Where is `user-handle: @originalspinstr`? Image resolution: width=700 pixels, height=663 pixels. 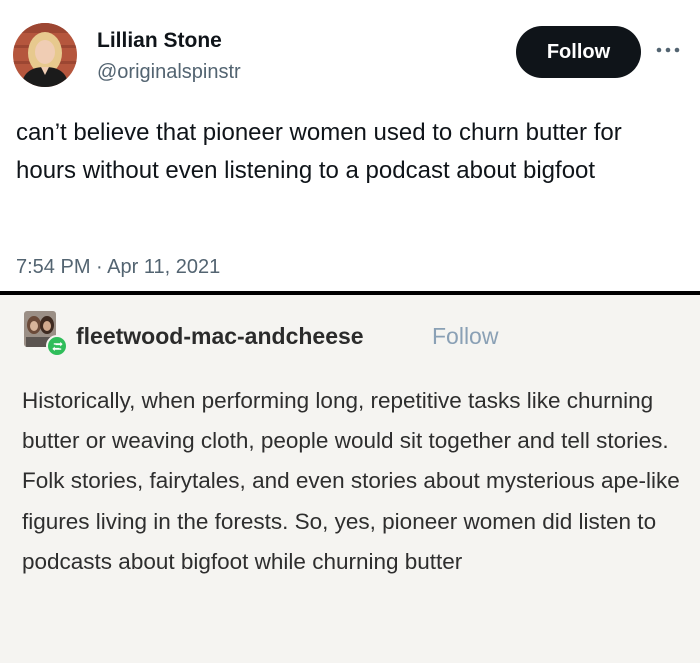
user-handle: @originalspinstr is located at coordinates (169, 72).